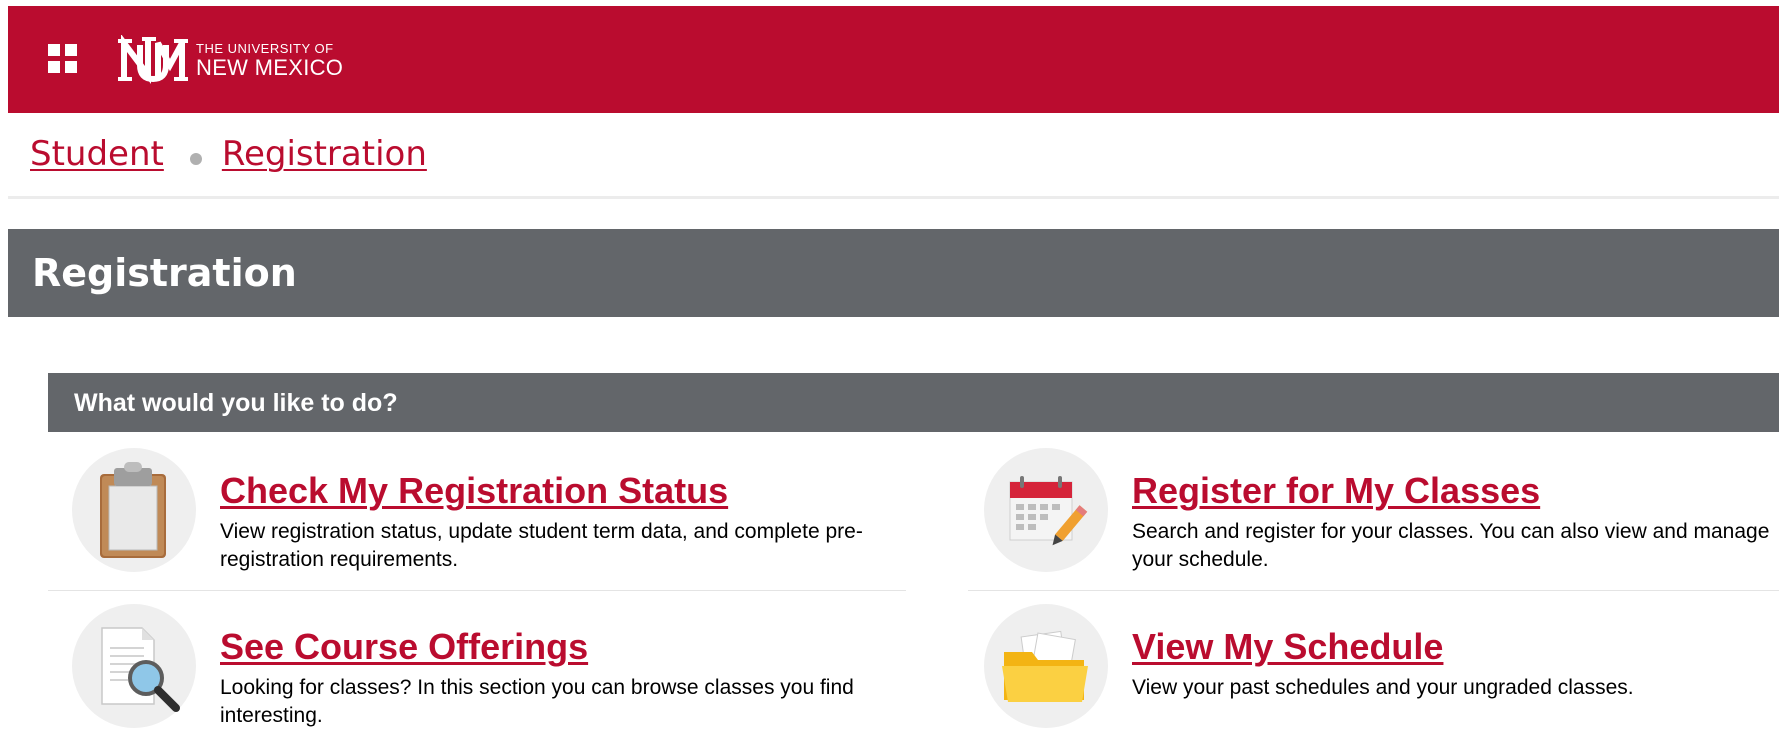  What do you see at coordinates (893, 273) in the screenshot?
I see `page-title-band: Registration` at bounding box center [893, 273].